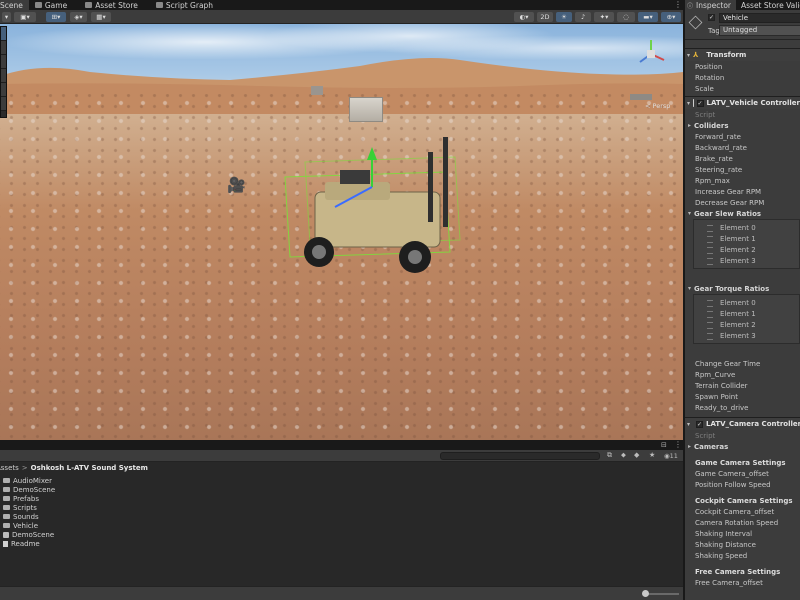  Describe the element at coordinates (609, 455) in the screenshot. I see `search-by-type-icon: ⧉` at that location.